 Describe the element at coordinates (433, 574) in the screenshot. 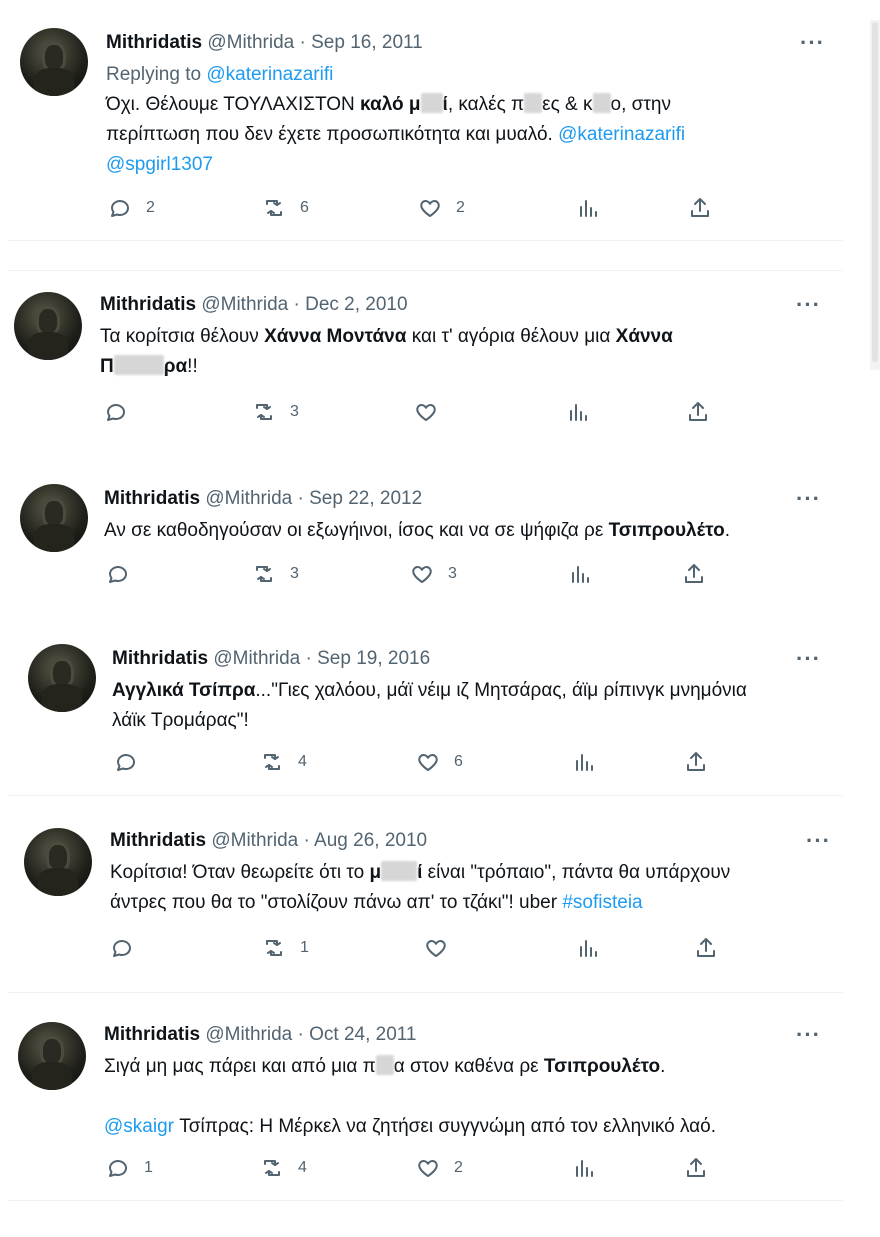

I see `like-button: 3` at that location.